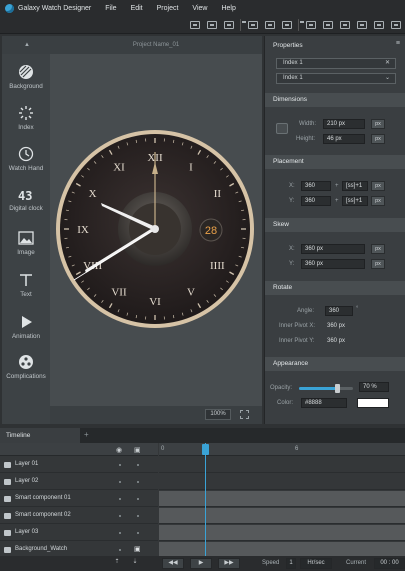 This screenshot has width=405, height=571. I want to click on opacity-field: 70 %, so click(374, 387).